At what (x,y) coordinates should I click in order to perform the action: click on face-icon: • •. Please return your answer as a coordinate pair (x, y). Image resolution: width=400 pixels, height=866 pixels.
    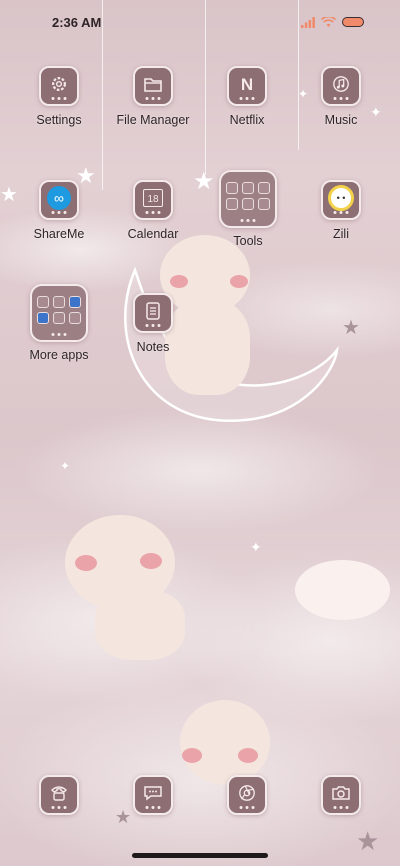
    Looking at the image, I should click on (341, 198).